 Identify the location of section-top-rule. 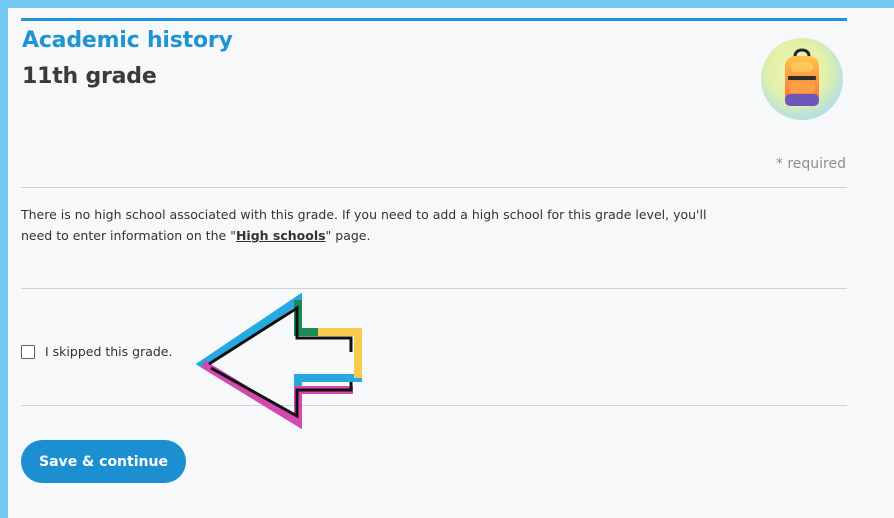
(434, 19).